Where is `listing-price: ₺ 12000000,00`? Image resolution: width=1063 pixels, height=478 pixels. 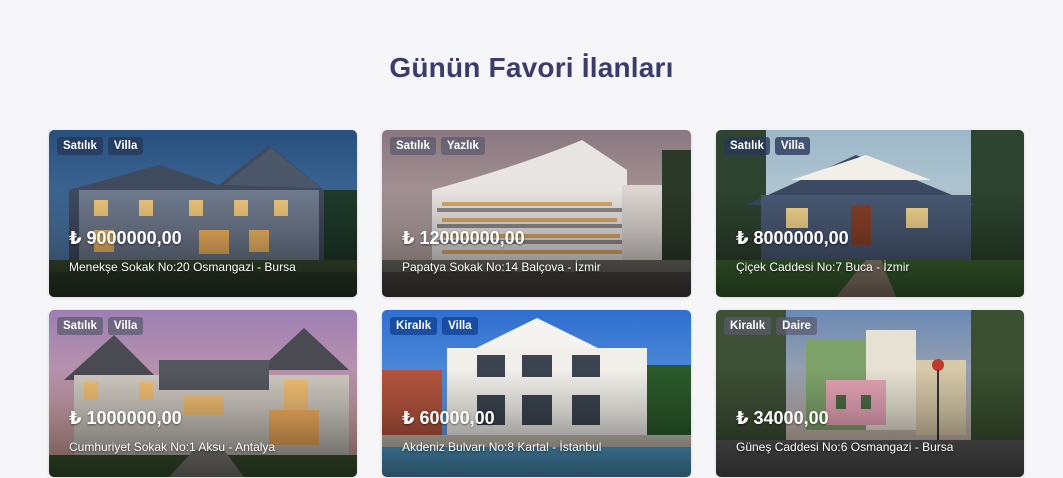 listing-price: ₺ 12000000,00 is located at coordinates (463, 238).